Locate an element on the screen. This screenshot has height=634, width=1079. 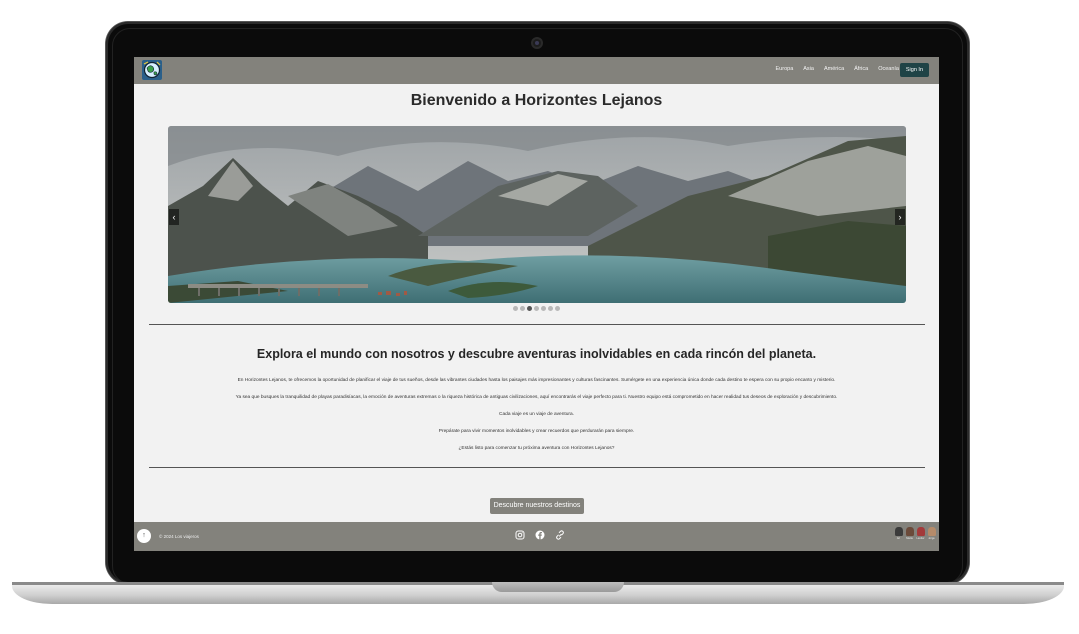
divider-top is located at coordinates (537, 324).